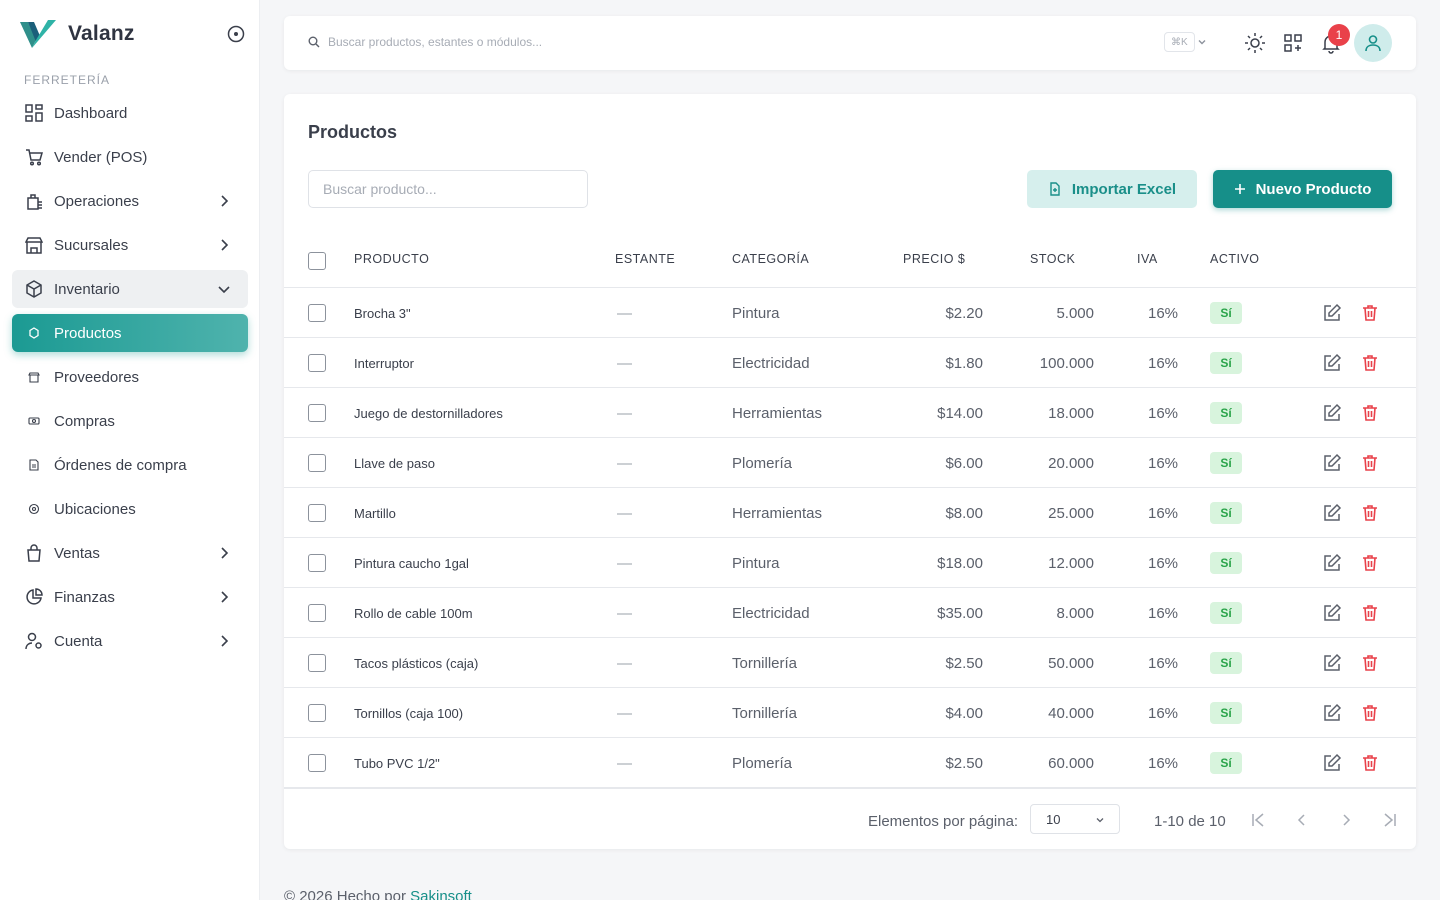 The image size is (1440, 900). Describe the element at coordinates (130, 333) in the screenshot. I see `sidebar-item-productos: Productos` at that location.